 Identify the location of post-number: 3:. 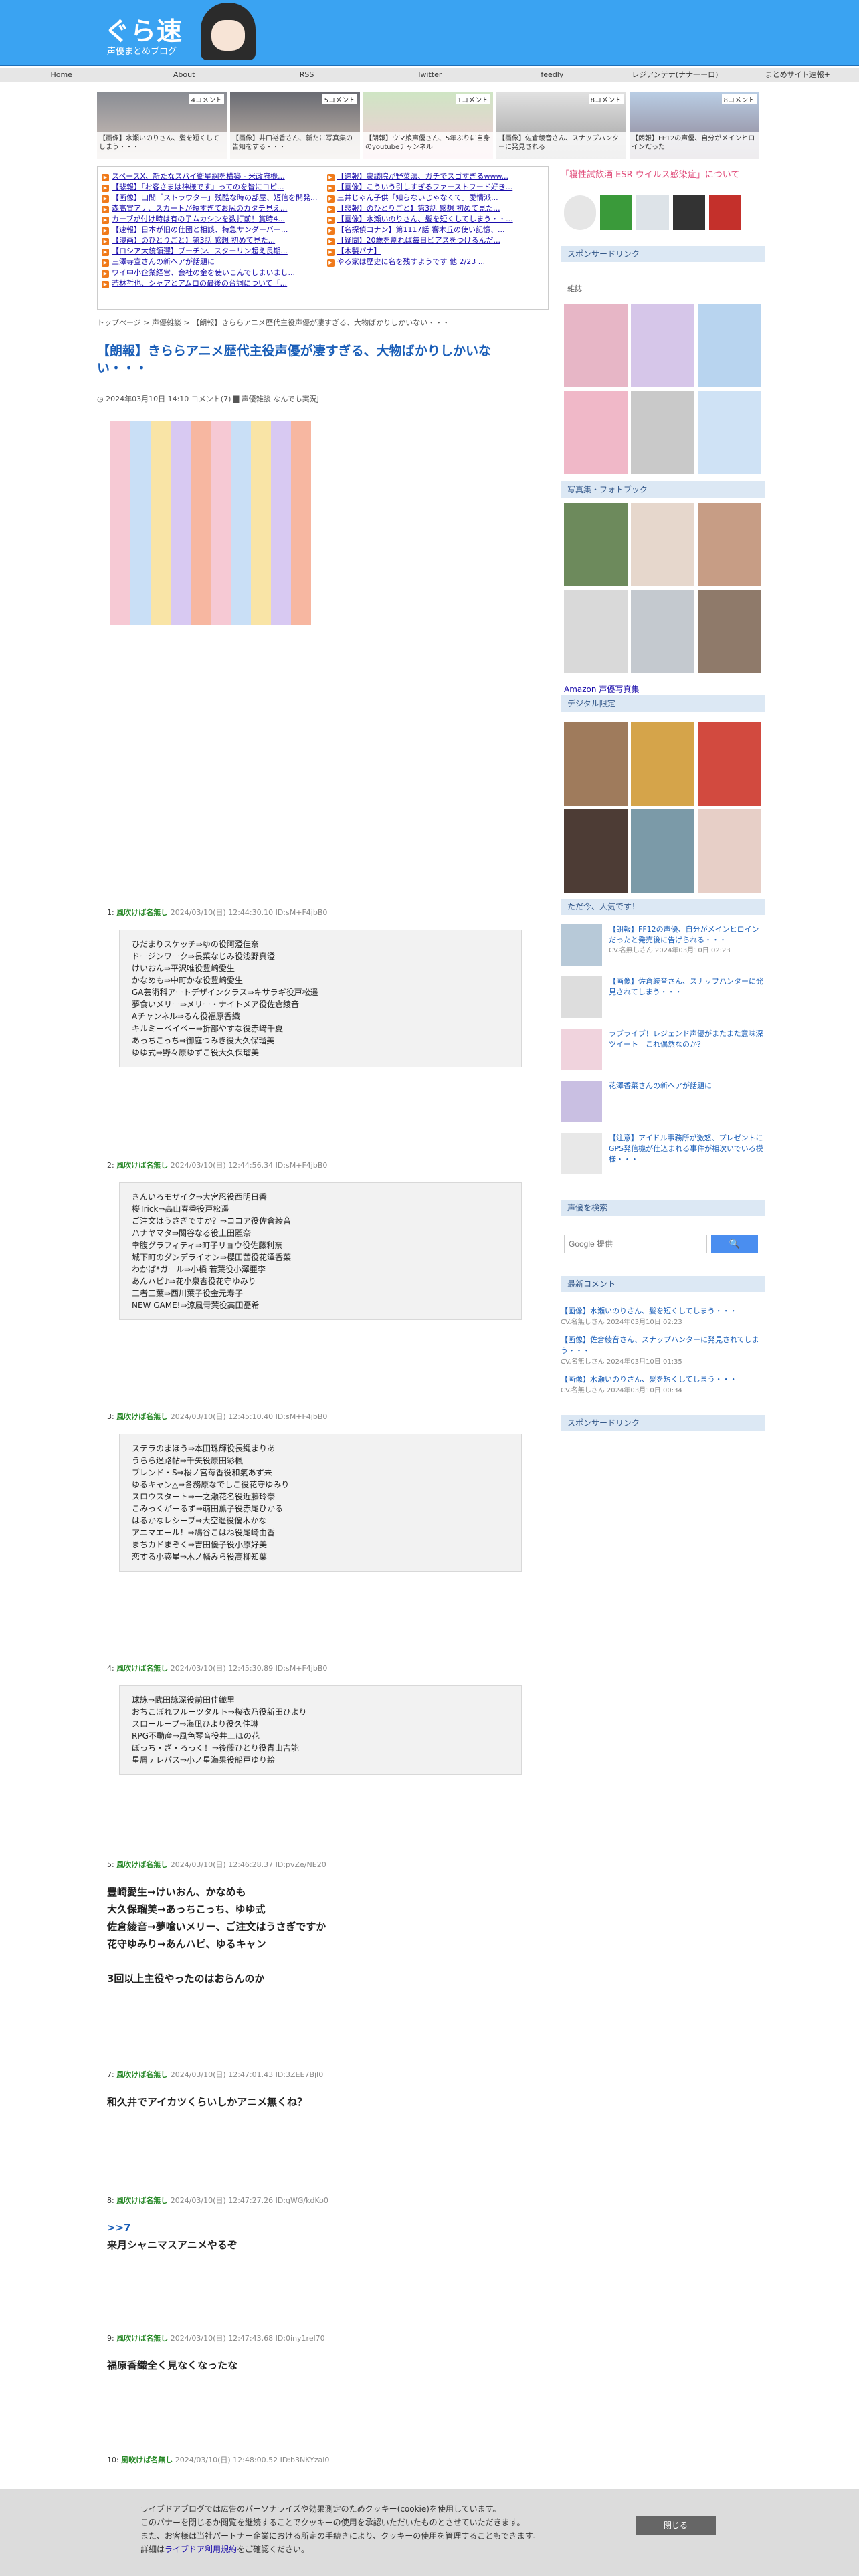
(110, 1416).